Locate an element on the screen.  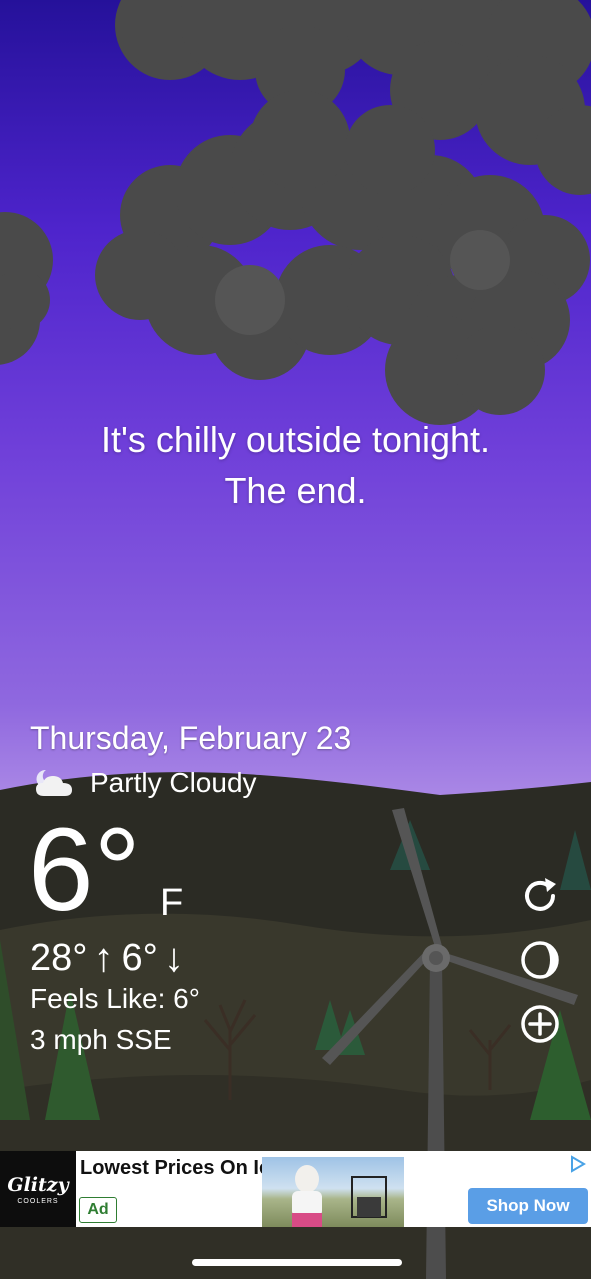
moon-phase-button is located at coordinates (540, 960).